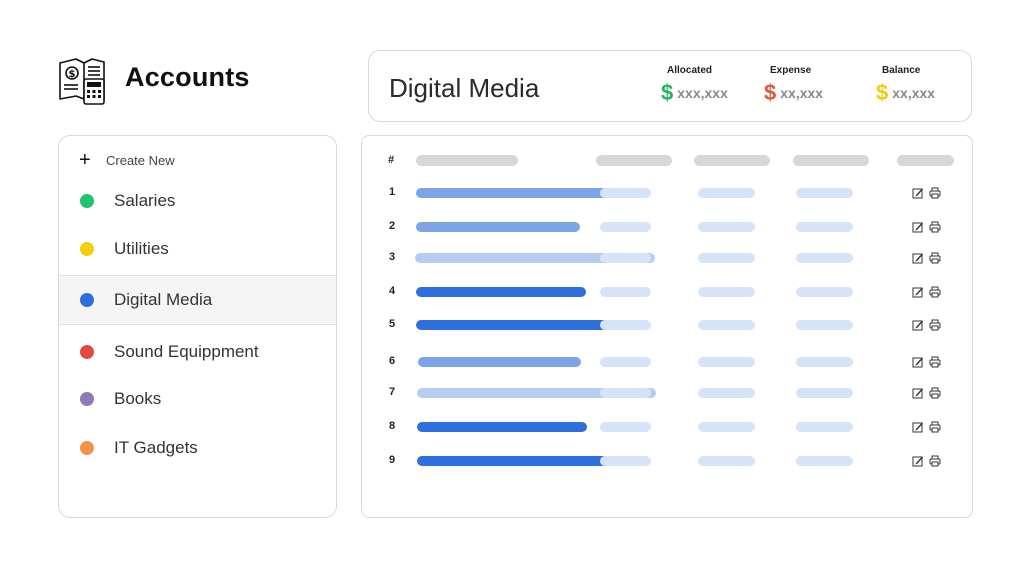 This screenshot has width=1024, height=576. What do you see at coordinates (901, 70) in the screenshot?
I see `balance-label: Balance` at bounding box center [901, 70].